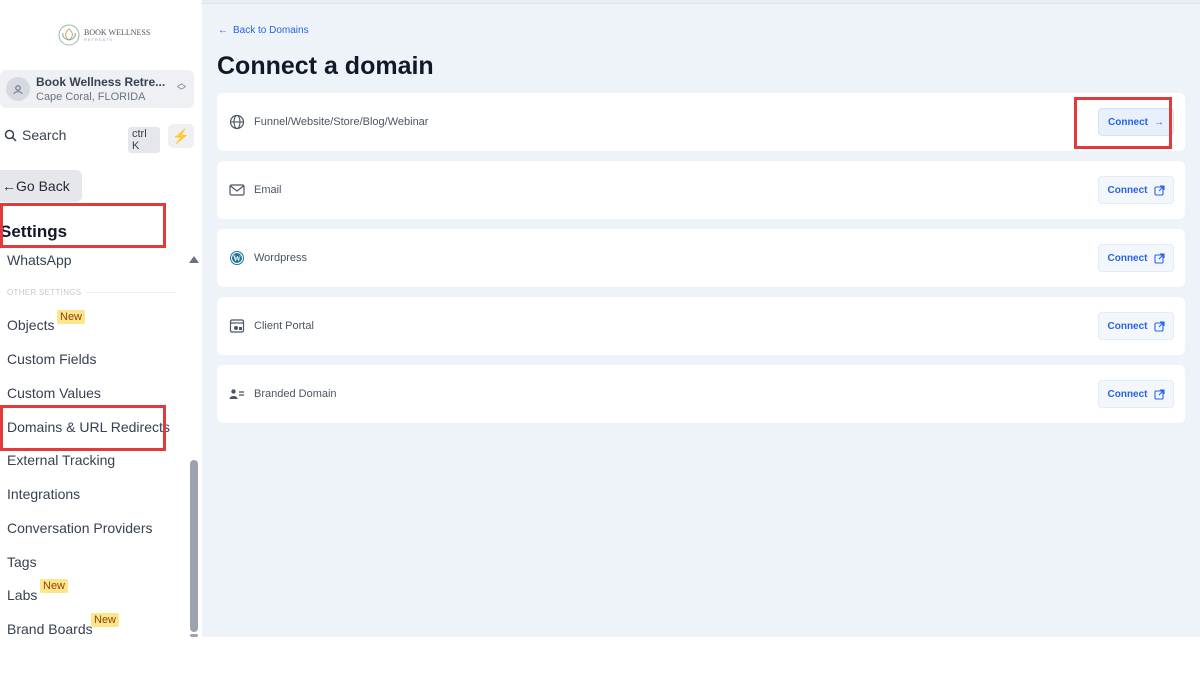  What do you see at coordinates (50, 629) in the screenshot?
I see `sidebar-item-brand-boards: Brand Boards` at bounding box center [50, 629].